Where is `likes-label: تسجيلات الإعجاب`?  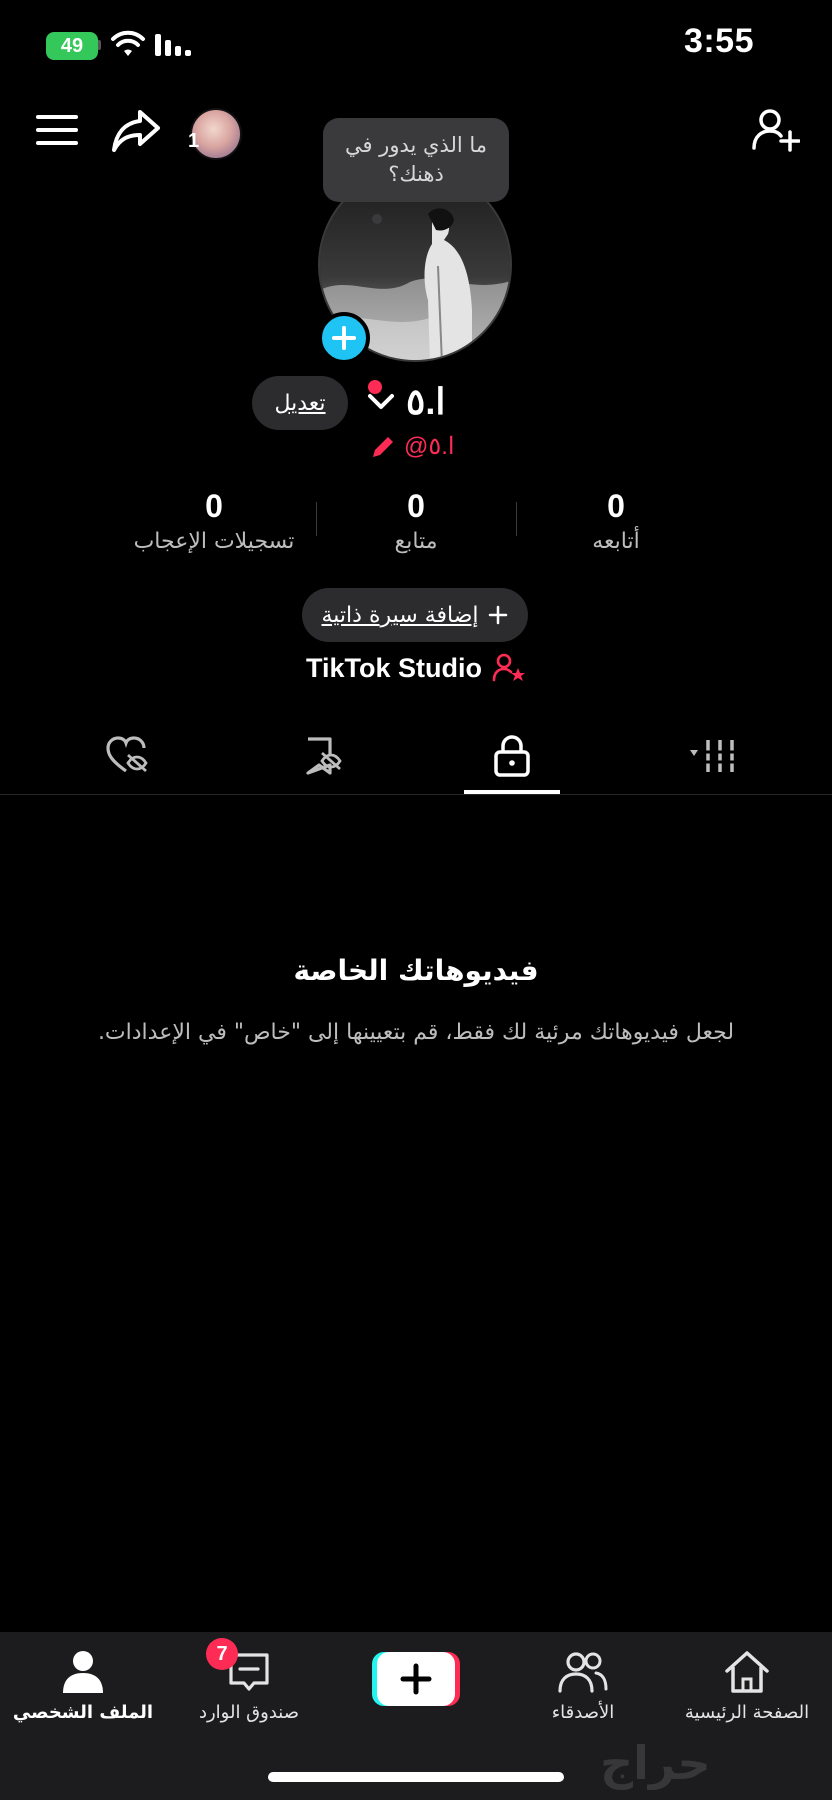 likes-label: تسجيلات الإعجاب is located at coordinates (214, 541).